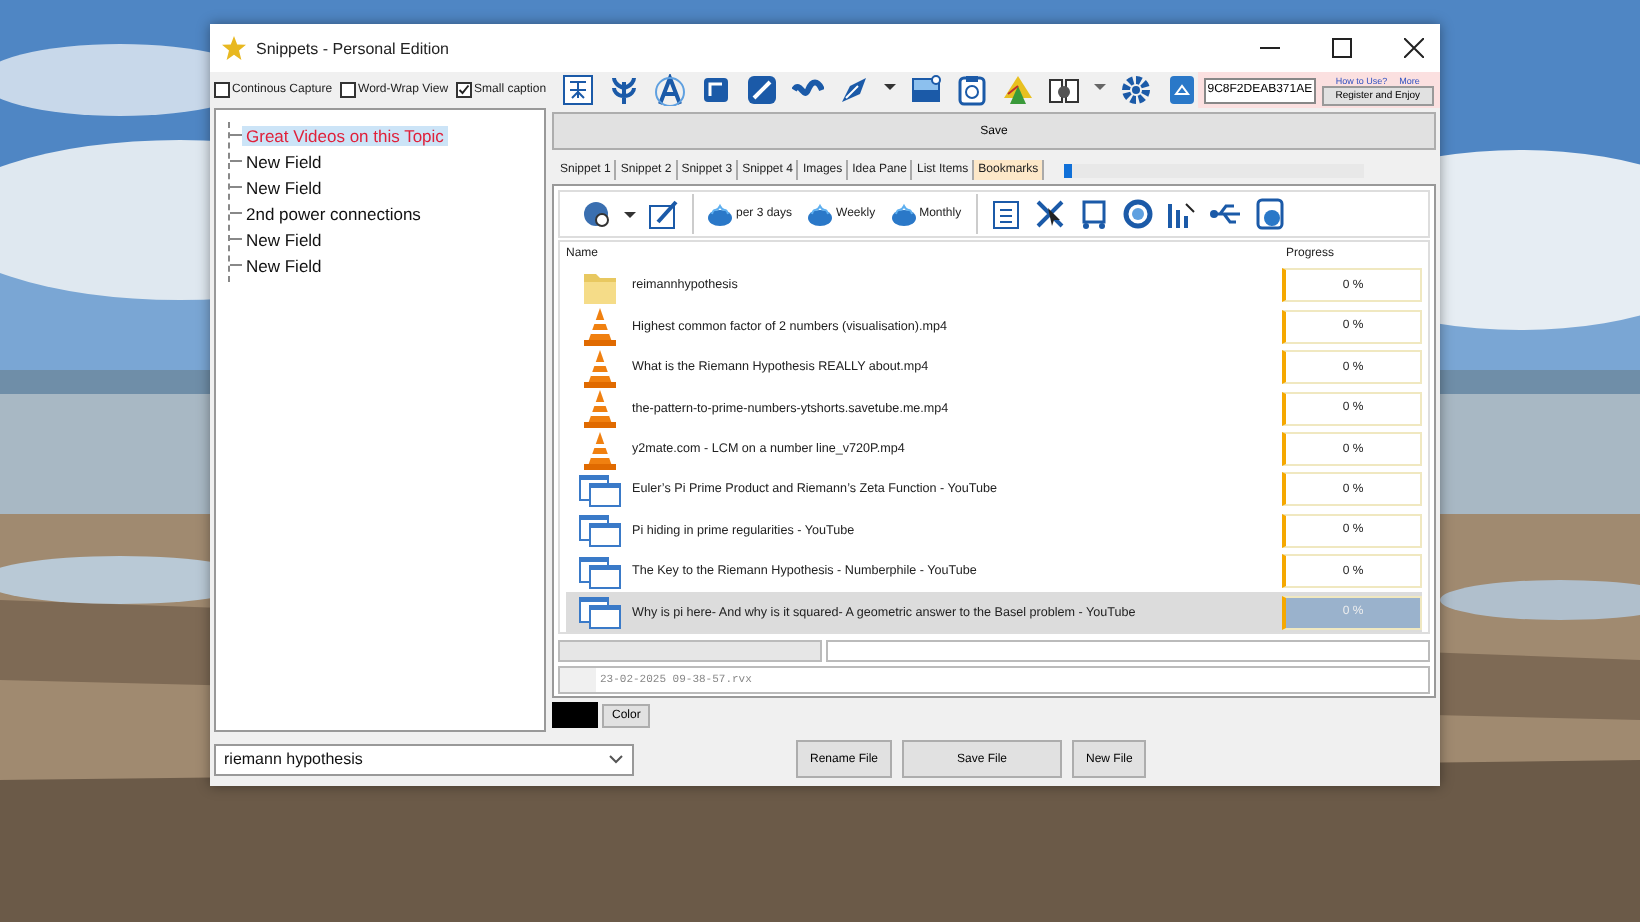 This screenshot has height=922, width=1640. Describe the element at coordinates (1049, 213) in the screenshot. I see `cursor-icon` at that location.